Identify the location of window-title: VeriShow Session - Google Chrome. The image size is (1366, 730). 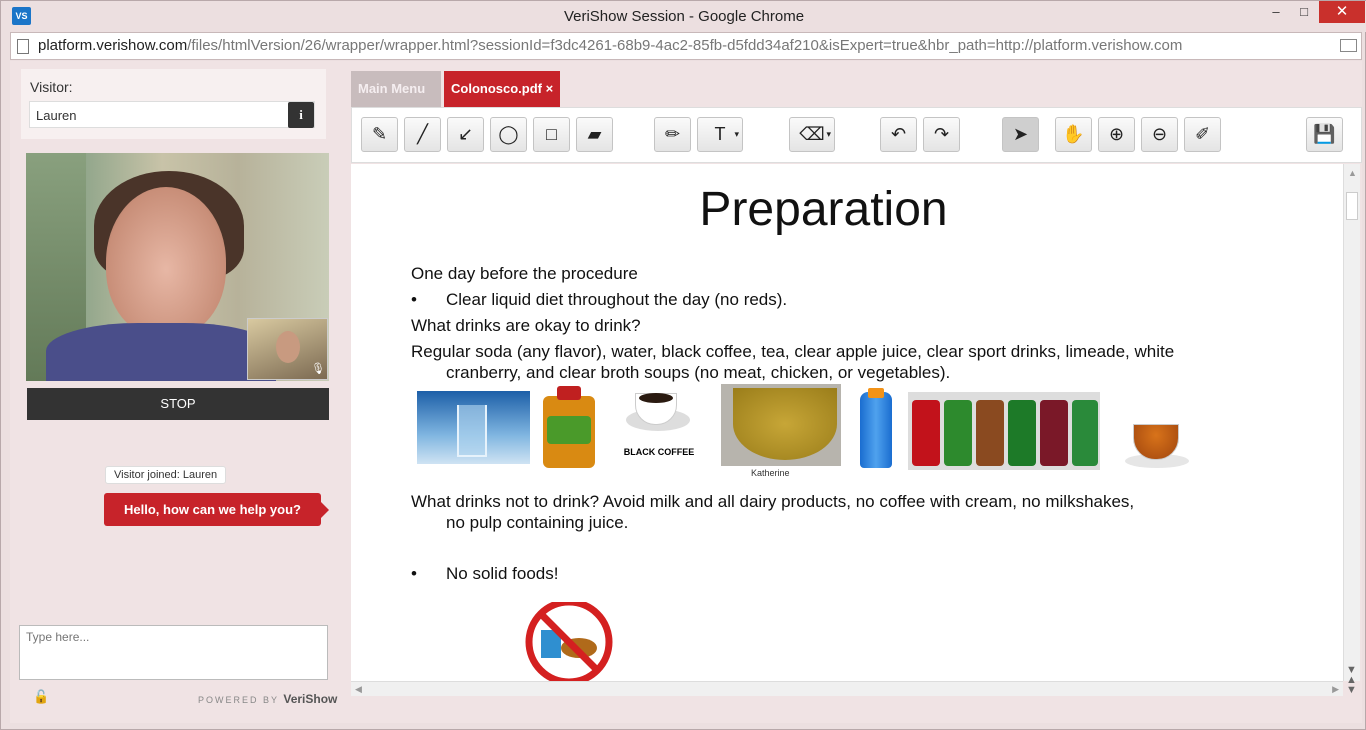
(684, 16).